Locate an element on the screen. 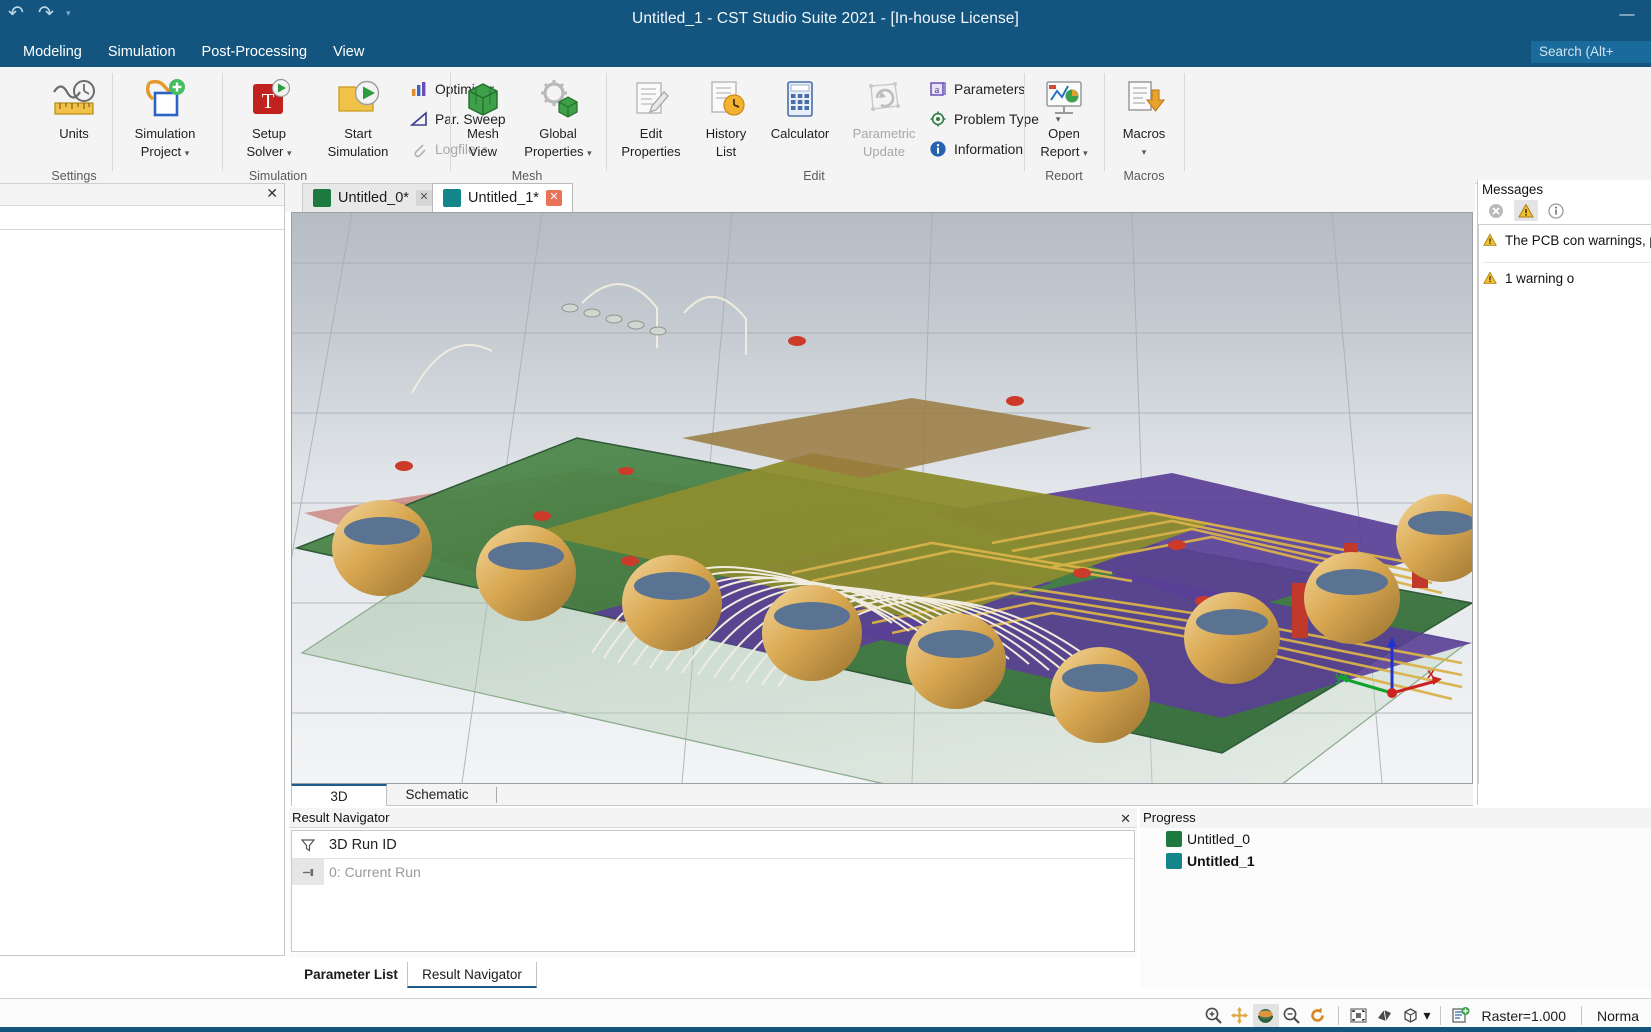 The width and height of the screenshot is (1651, 1032). macros-icon is located at coordinates (1144, 99).